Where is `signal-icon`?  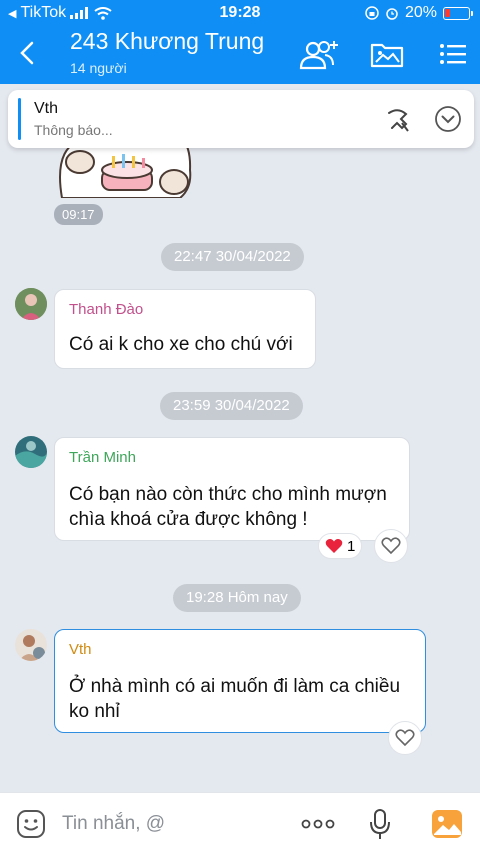
signal-icon is located at coordinates (79, 13).